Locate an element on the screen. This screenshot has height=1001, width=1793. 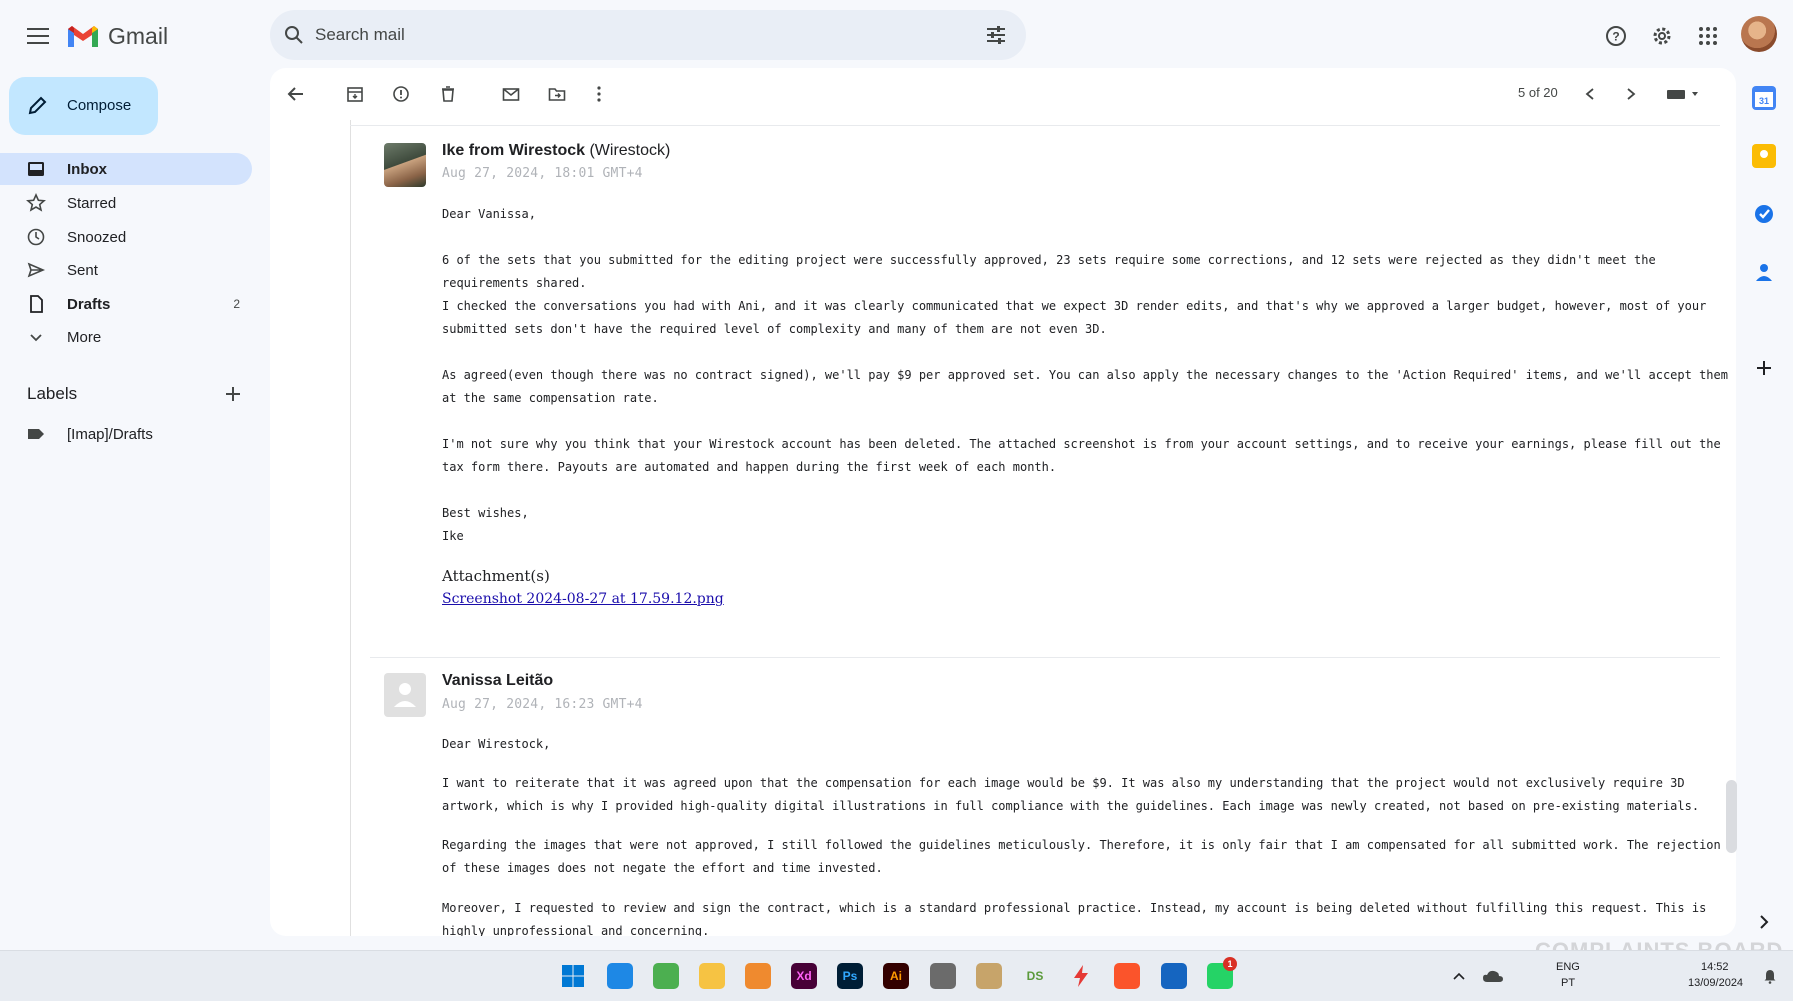
send-icon is located at coordinates (36, 270).